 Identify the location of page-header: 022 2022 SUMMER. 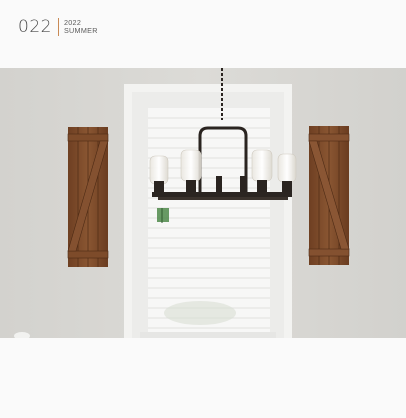
(58, 27).